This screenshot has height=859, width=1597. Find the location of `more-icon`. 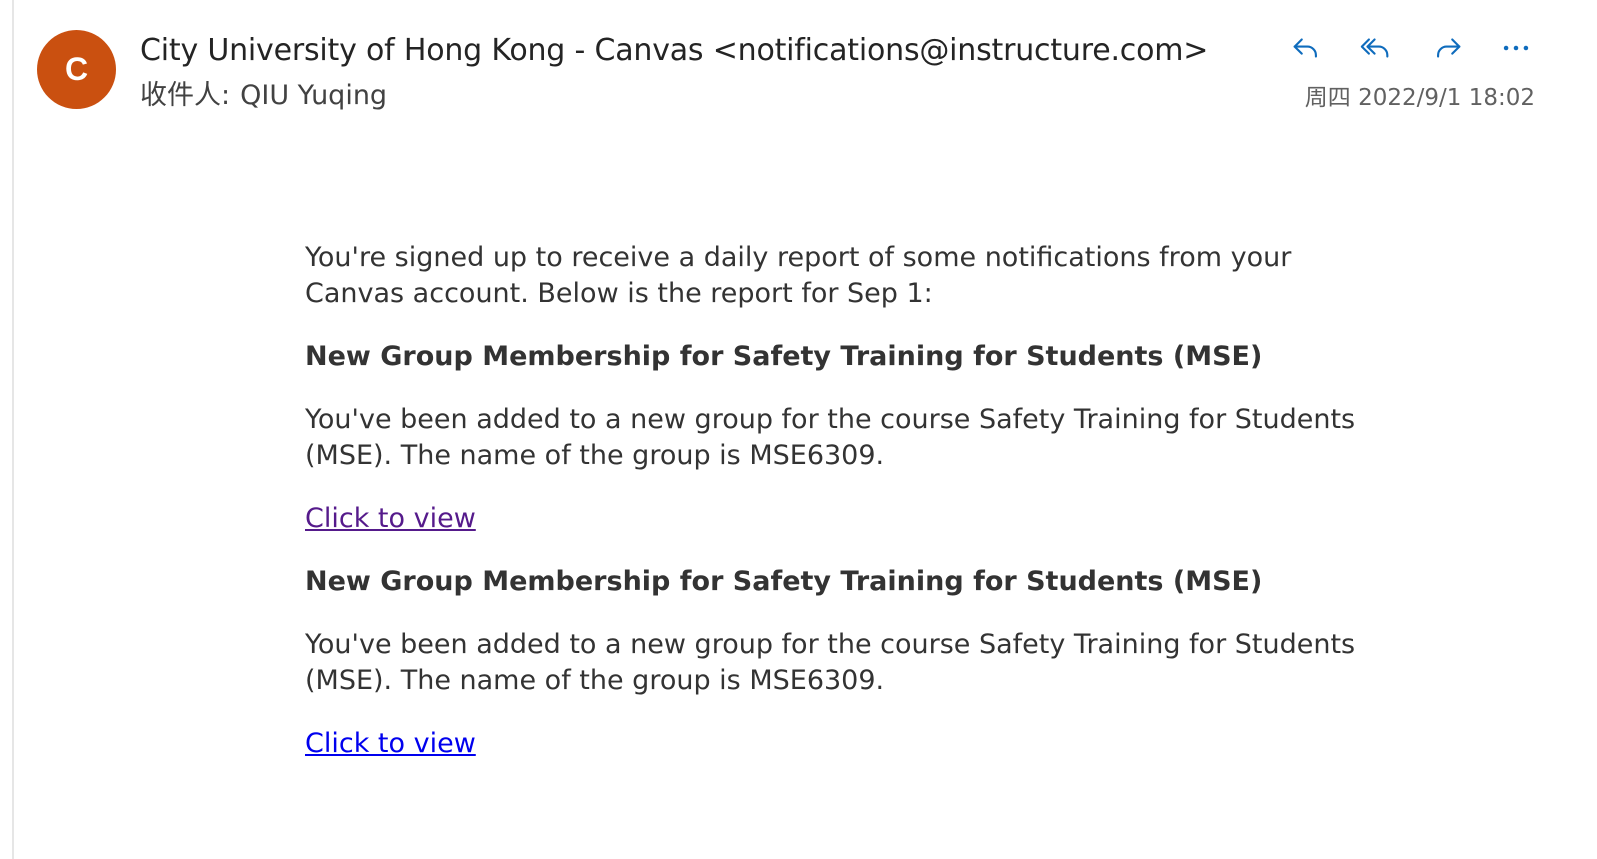

more-icon is located at coordinates (1516, 48).